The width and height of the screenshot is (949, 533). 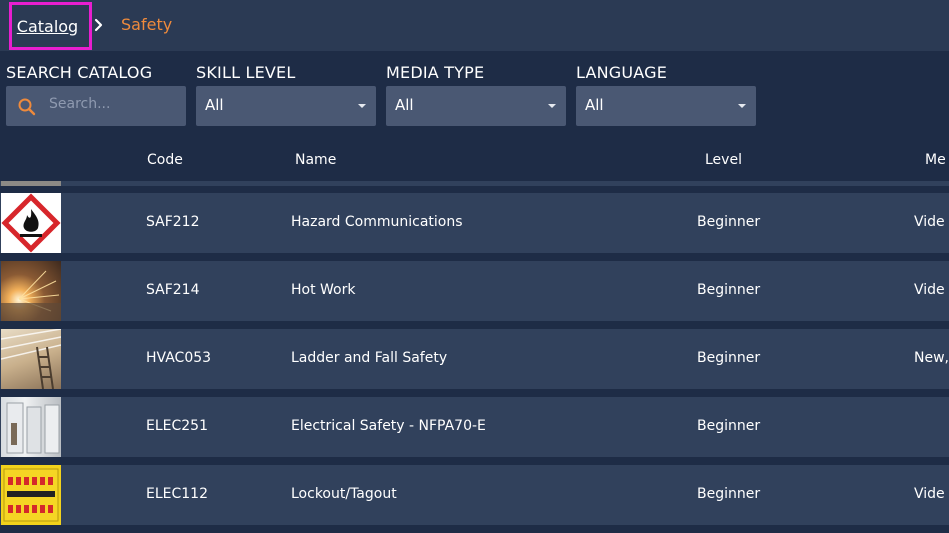 What do you see at coordinates (165, 160) in the screenshot?
I see `column-header-code: Code` at bounding box center [165, 160].